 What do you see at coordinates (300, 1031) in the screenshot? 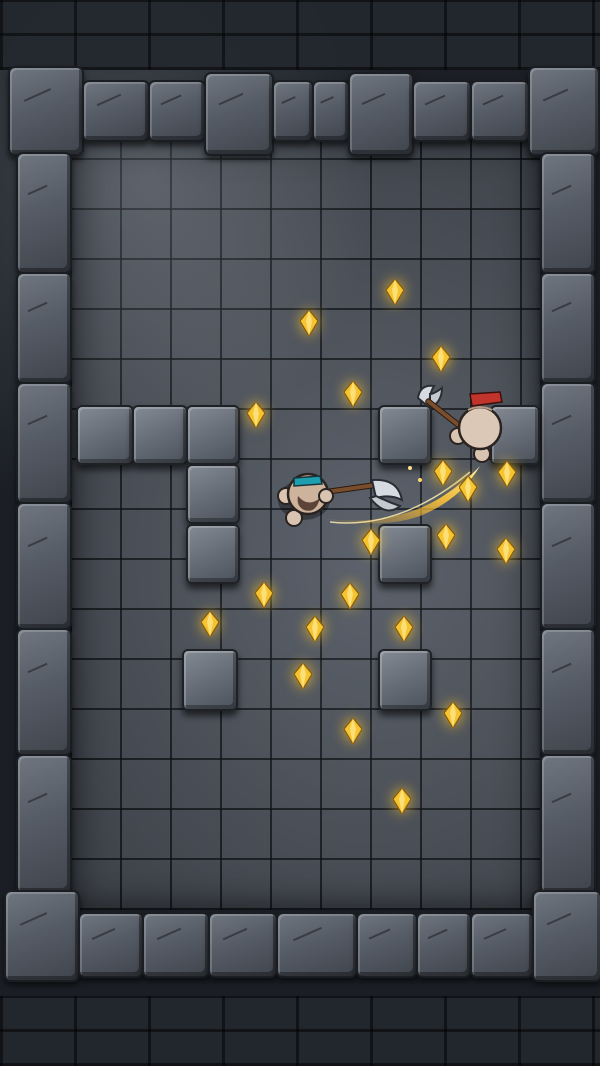
I see `outer-brick-wall-bottom` at bounding box center [300, 1031].